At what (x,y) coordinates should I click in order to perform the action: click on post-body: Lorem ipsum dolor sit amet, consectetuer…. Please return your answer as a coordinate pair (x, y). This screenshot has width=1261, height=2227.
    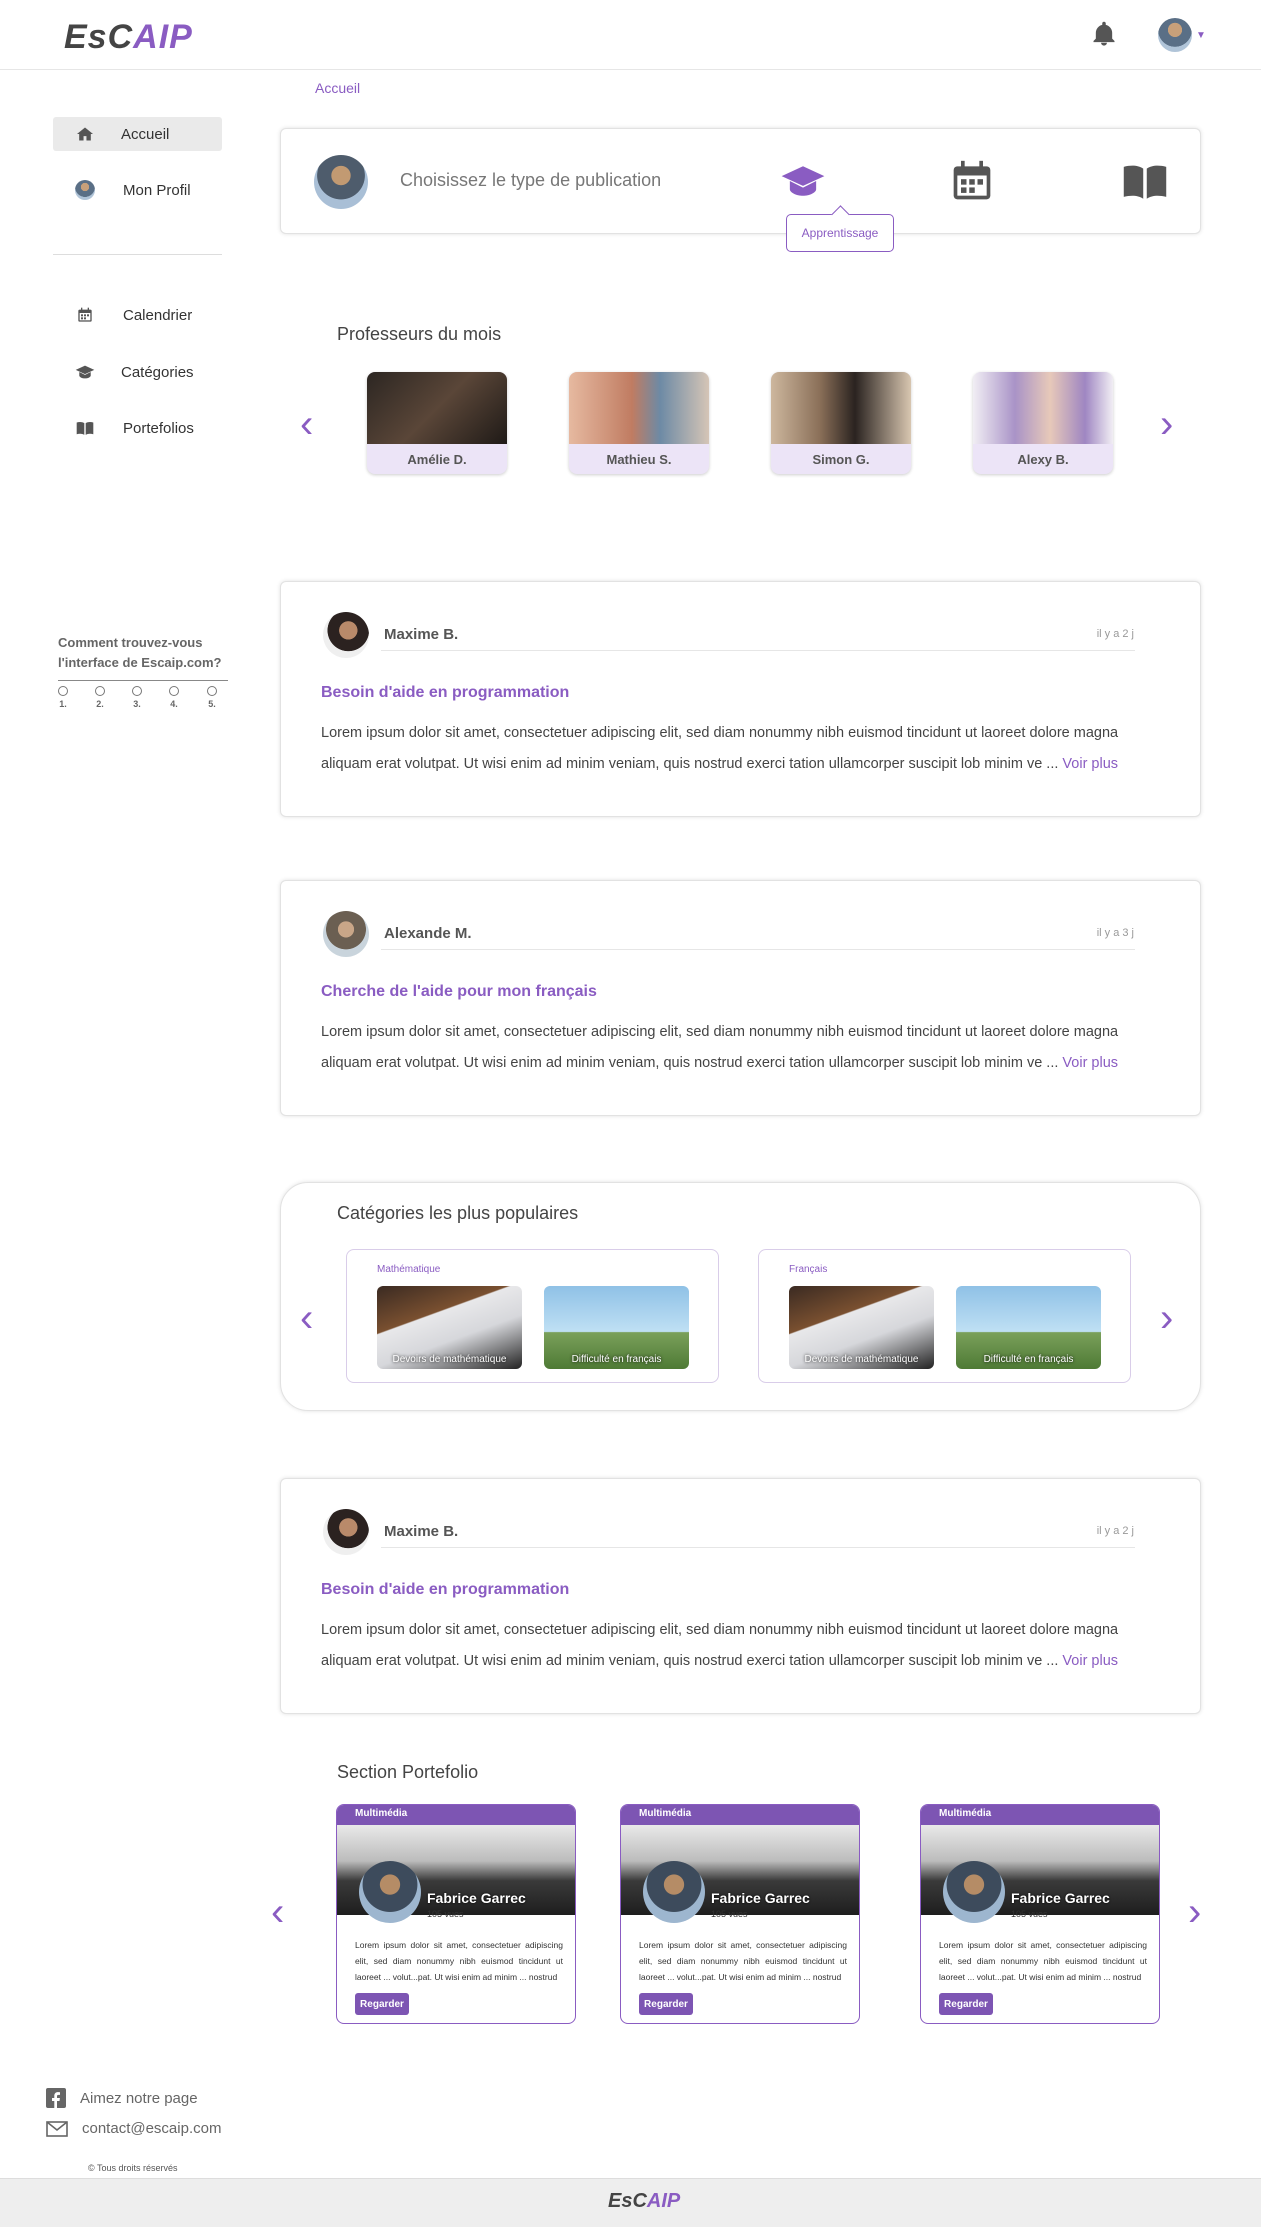
    Looking at the image, I should click on (741, 1048).